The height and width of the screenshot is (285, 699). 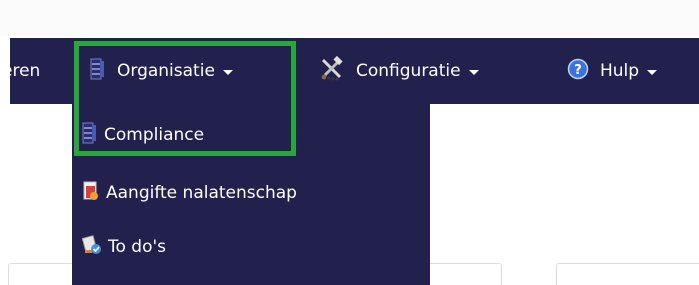 What do you see at coordinates (620, 71) in the screenshot?
I see `nav-item-hulp-label: Hulp` at bounding box center [620, 71].